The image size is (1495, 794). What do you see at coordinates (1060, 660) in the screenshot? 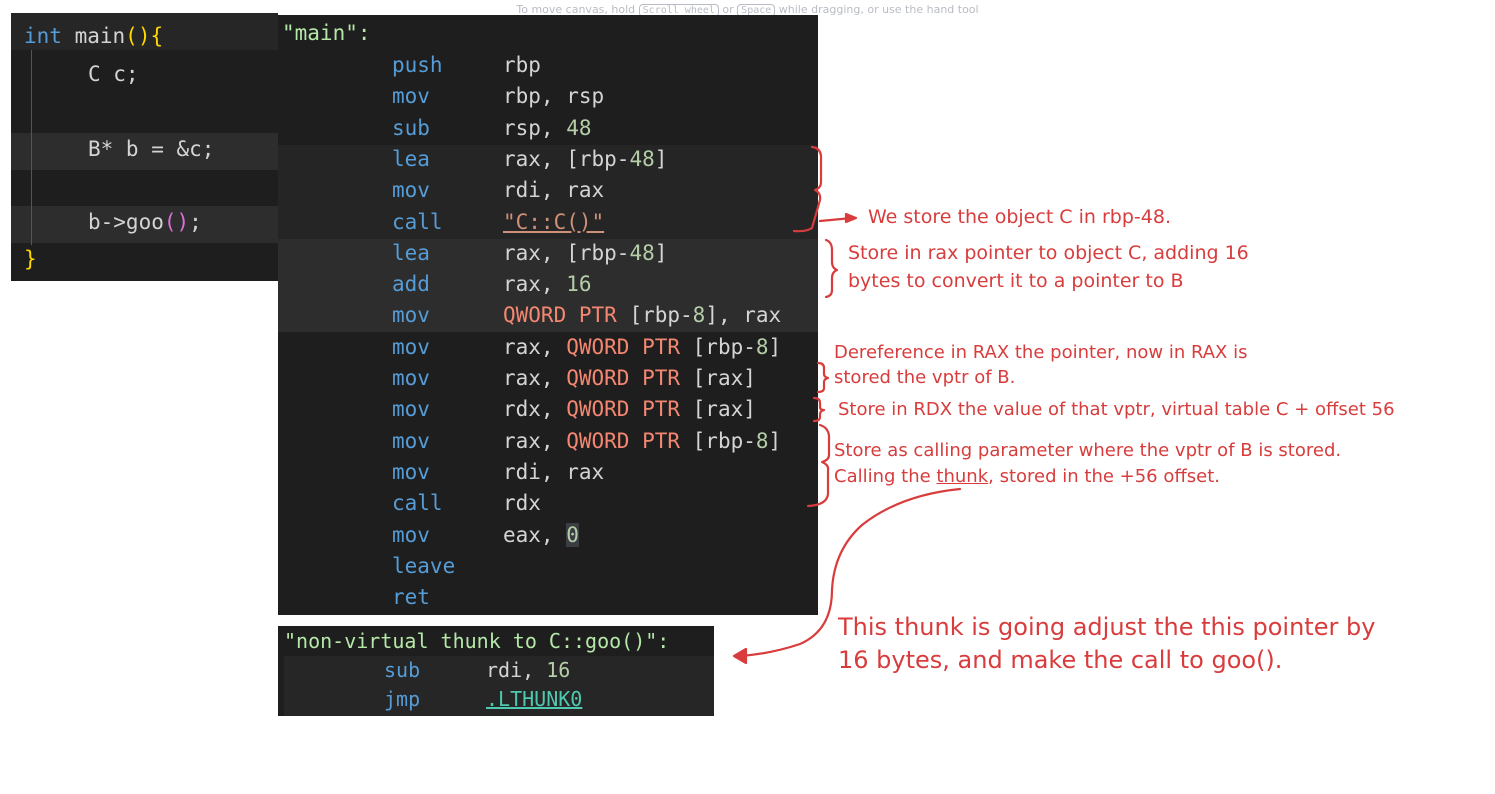
I see `note-thunk-adjust-line2: 16 bytes, and make the call to goo().` at bounding box center [1060, 660].